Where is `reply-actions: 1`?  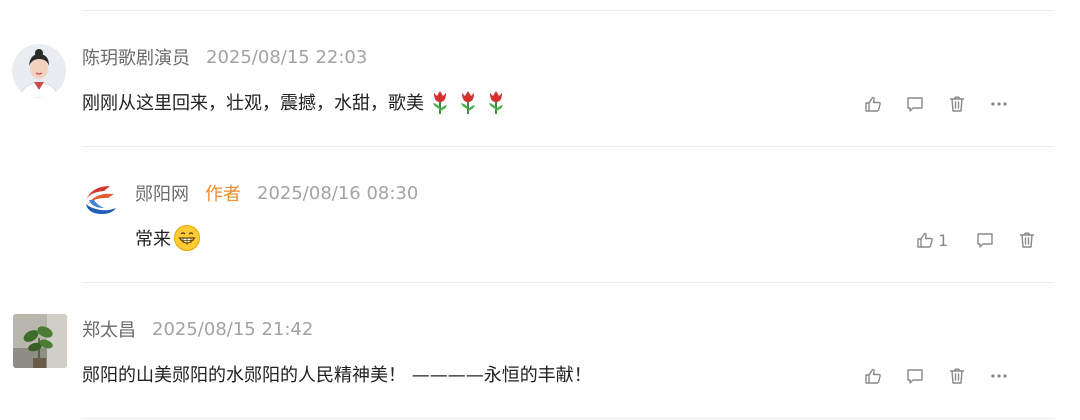
reply-actions: 1 is located at coordinates (977, 240).